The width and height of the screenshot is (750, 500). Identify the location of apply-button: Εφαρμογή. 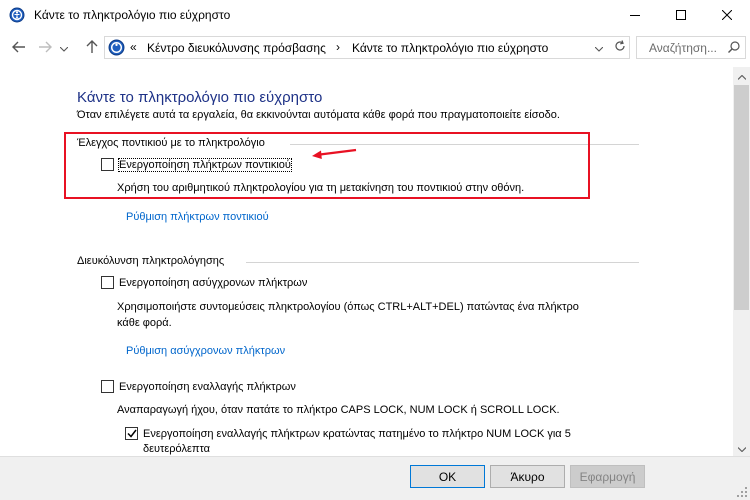
(607, 476).